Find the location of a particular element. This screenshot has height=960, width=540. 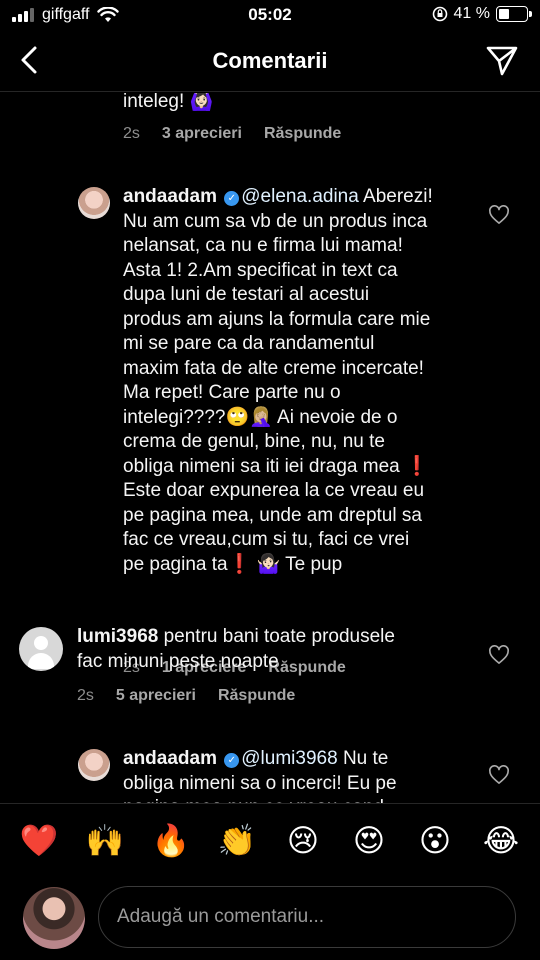

mention-link: @lumi3968 is located at coordinates (289, 758).